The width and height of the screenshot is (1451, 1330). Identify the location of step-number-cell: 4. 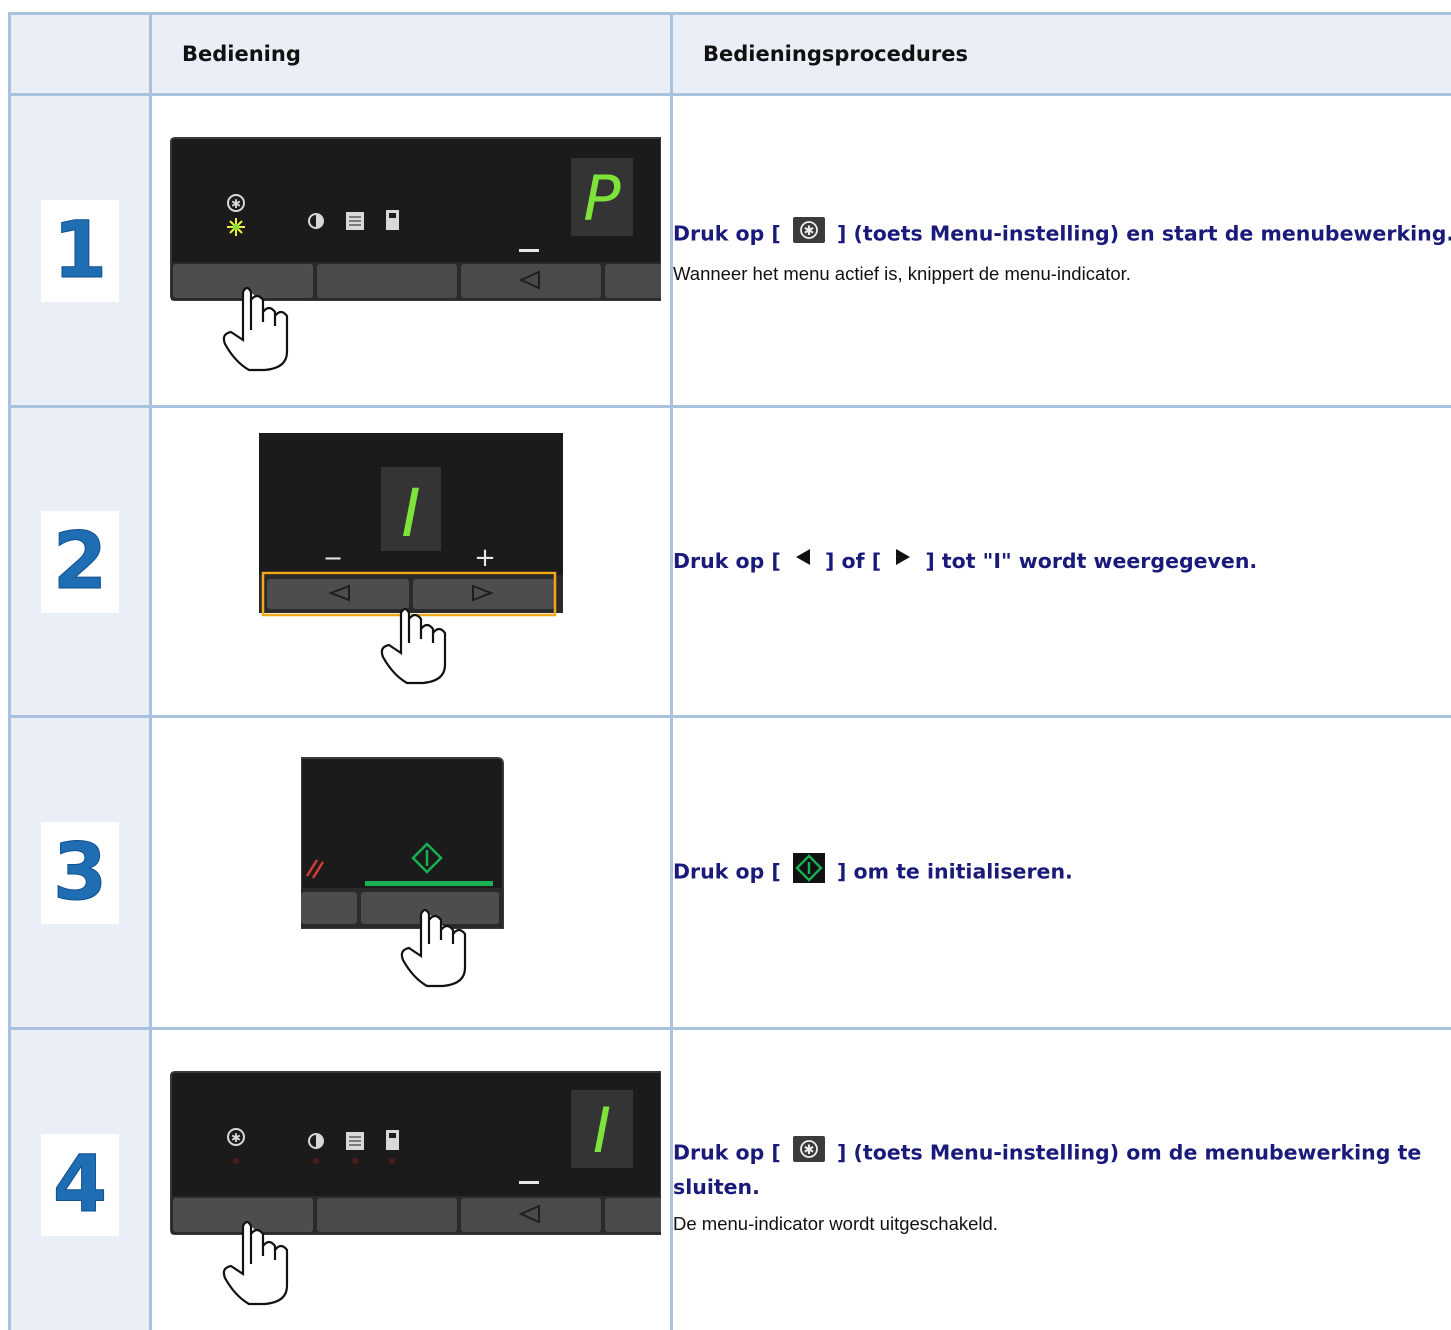
(80, 1178).